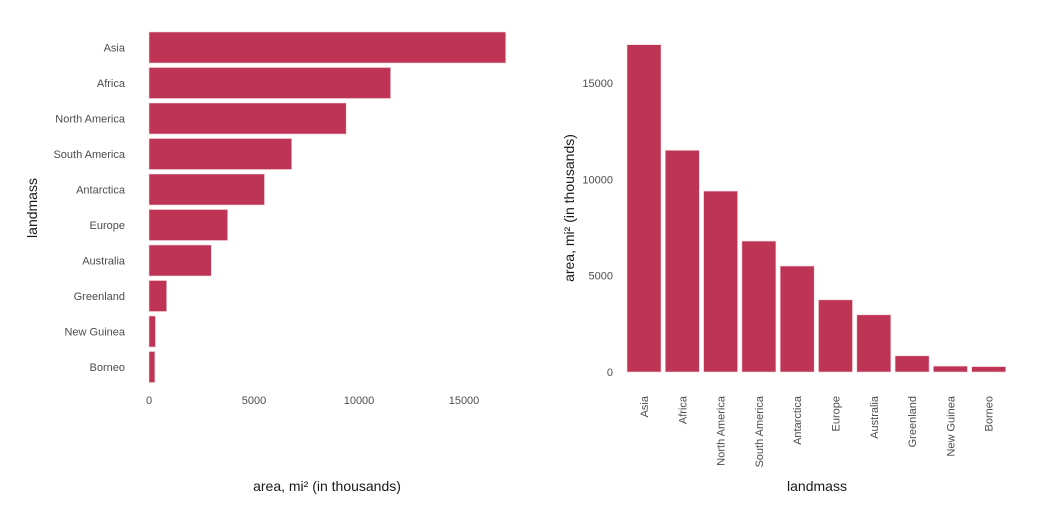 The height and width of the screenshot is (520, 1040). Describe the element at coordinates (32, 208) in the screenshot. I see `left-y-axis-title: landmass` at that location.